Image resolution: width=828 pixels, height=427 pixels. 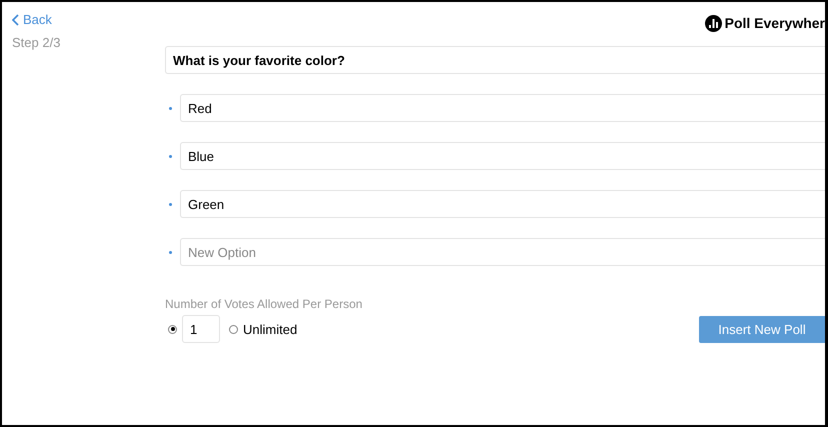 What do you see at coordinates (502, 252) in the screenshot?
I see `option-field: New Option` at bounding box center [502, 252].